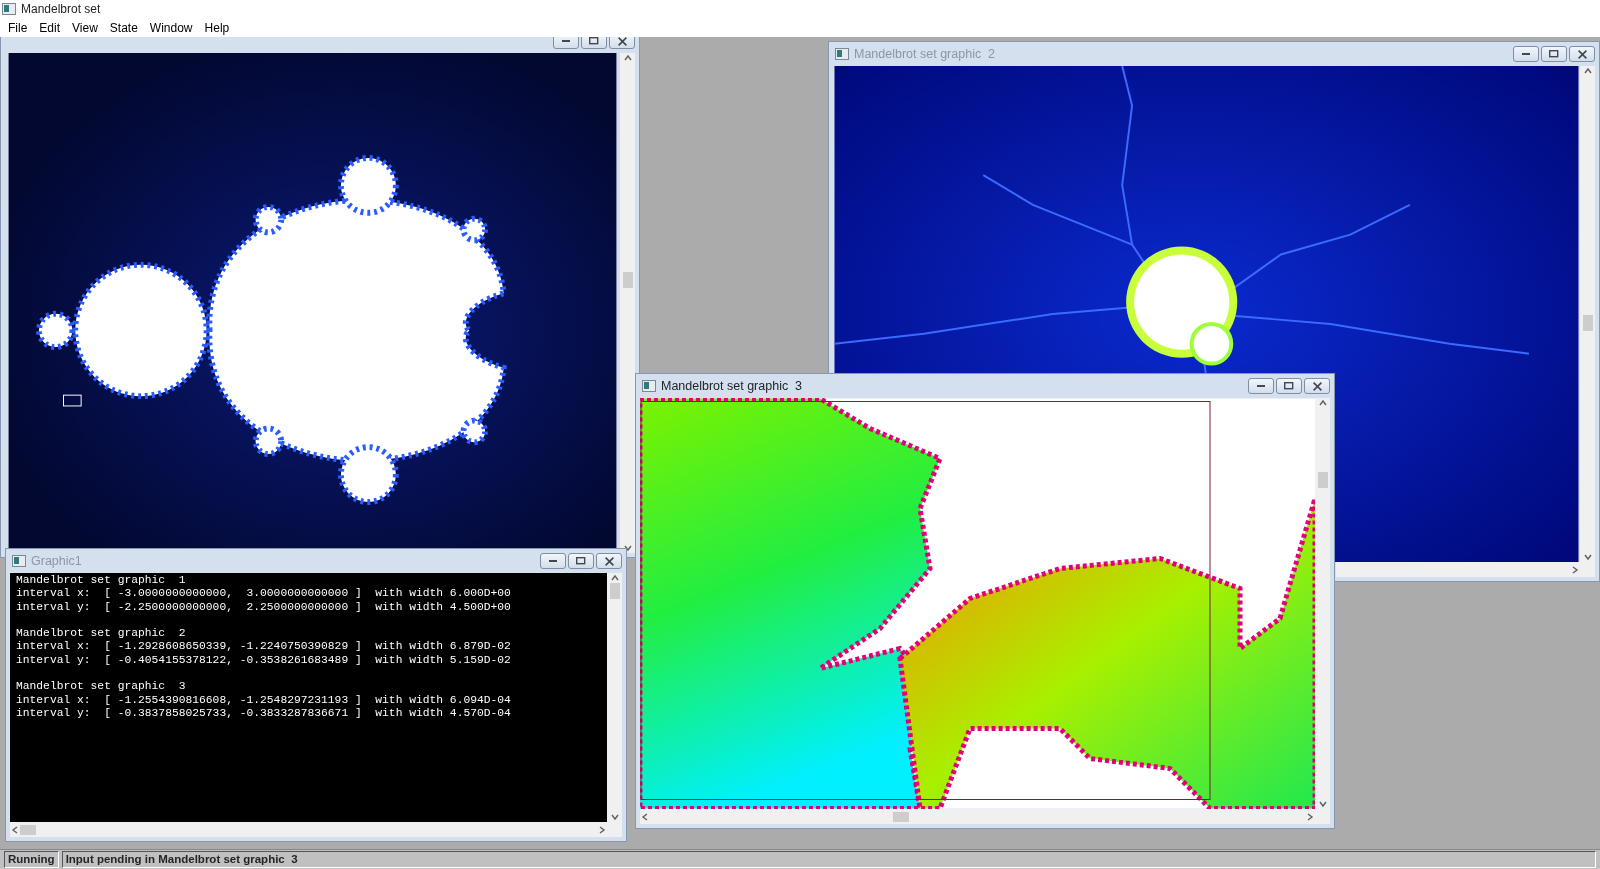 This screenshot has width=1600, height=869. What do you see at coordinates (732, 386) in the screenshot?
I see `window-title: Mandelbrot set graphic 3` at bounding box center [732, 386].